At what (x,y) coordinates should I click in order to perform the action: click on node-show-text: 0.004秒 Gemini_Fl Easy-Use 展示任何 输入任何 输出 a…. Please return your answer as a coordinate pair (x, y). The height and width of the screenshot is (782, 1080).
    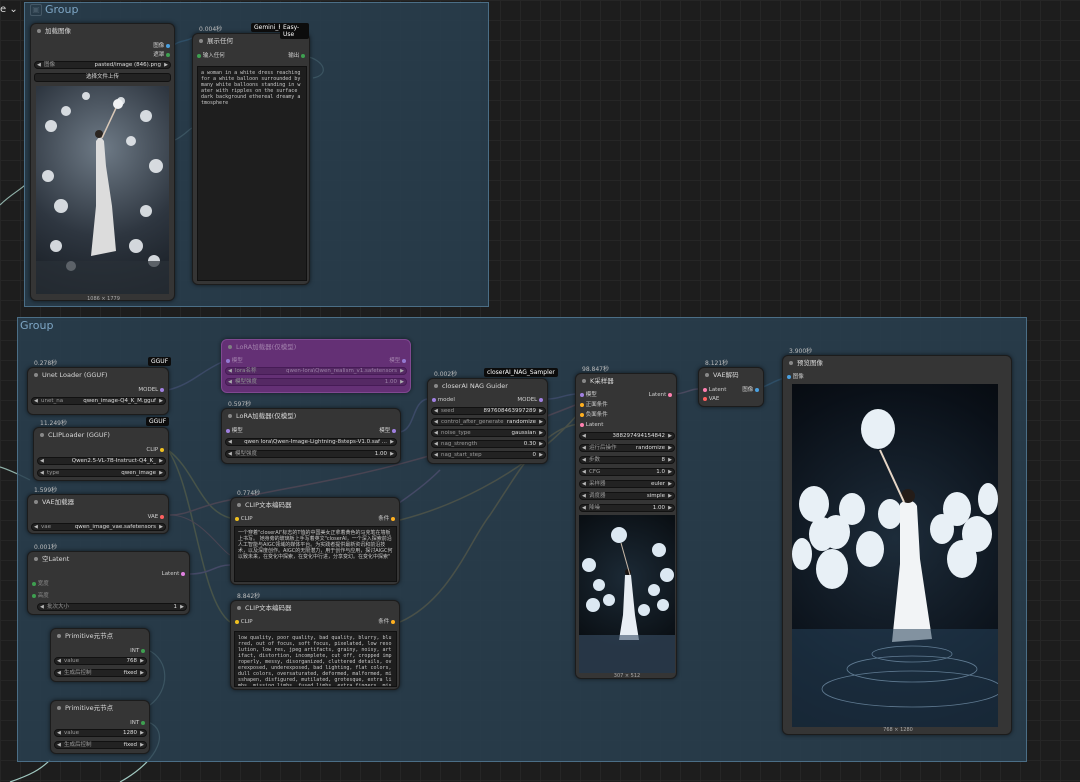
    Looking at the image, I should click on (251, 154).